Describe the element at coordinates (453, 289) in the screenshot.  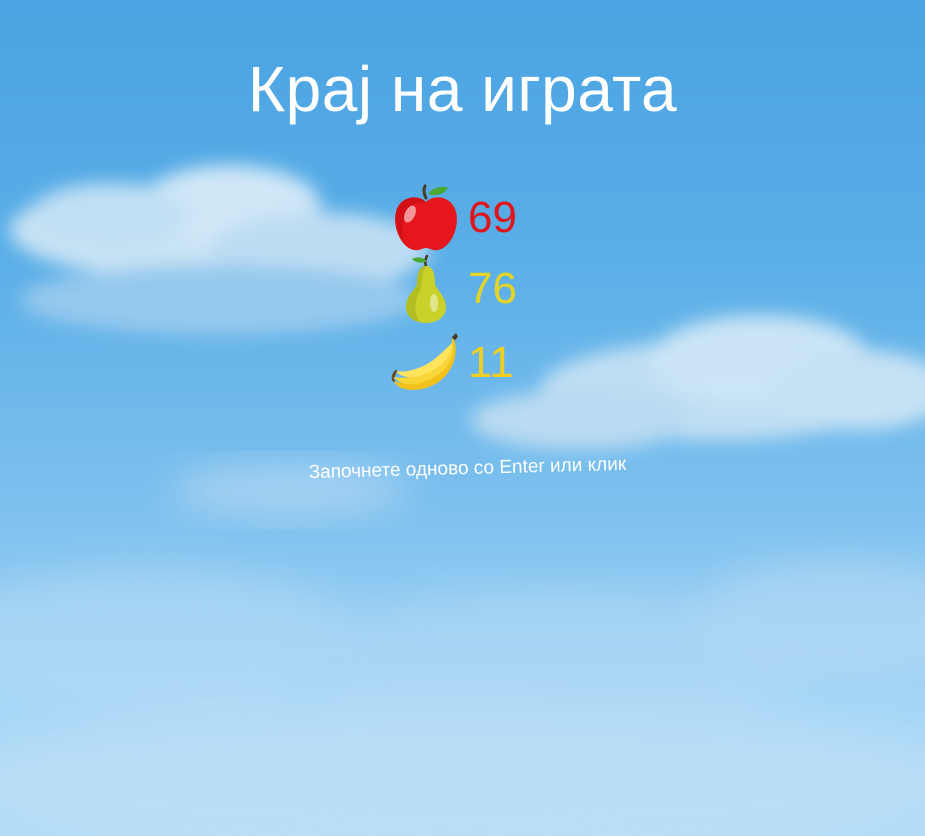
I see `score-row-pear: 76` at that location.